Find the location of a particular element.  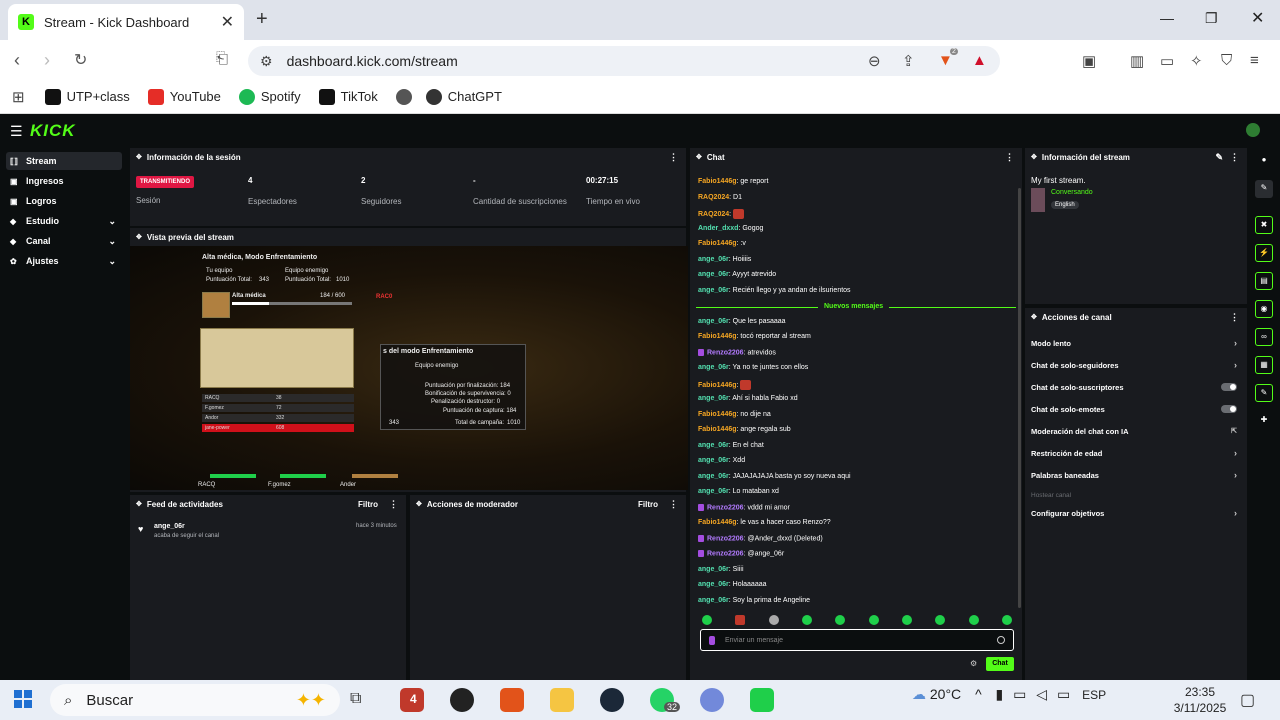

kick-logo: KICK is located at coordinates (53, 131).